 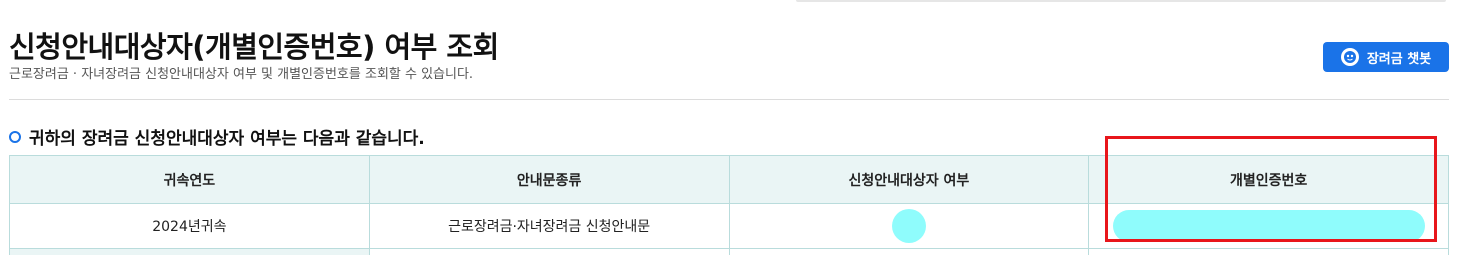 I want to click on page-title: 신청안내대상자(개별인증번호) 여부 조회, so click(x=254, y=47).